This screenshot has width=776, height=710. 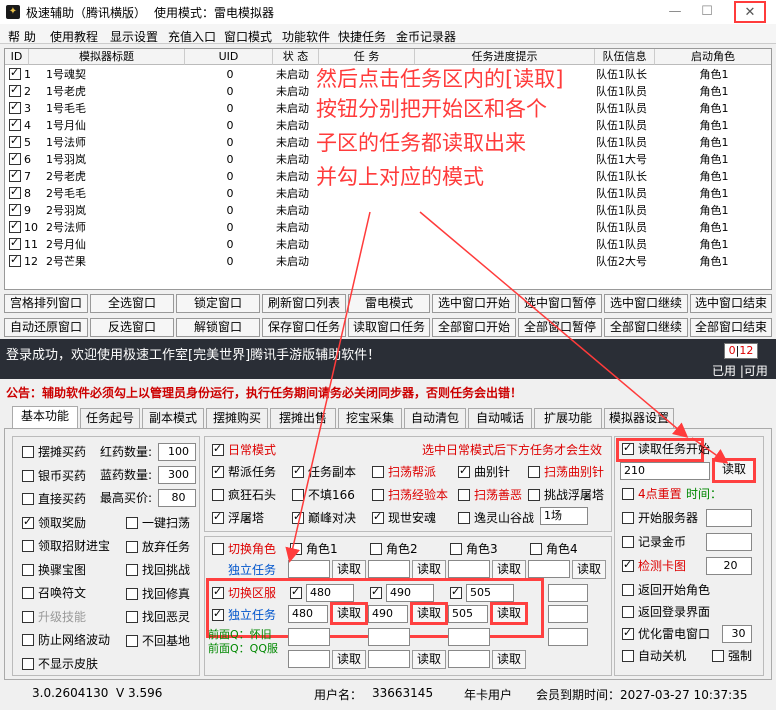 I want to click on arrow-to-read-btn, so click(x=710, y=450).